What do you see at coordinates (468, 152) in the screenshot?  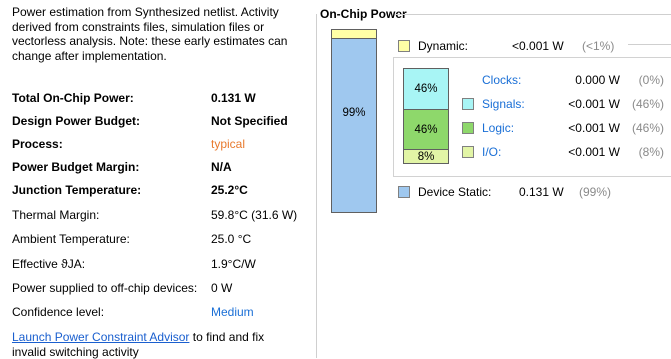 I see `io-swatch` at bounding box center [468, 152].